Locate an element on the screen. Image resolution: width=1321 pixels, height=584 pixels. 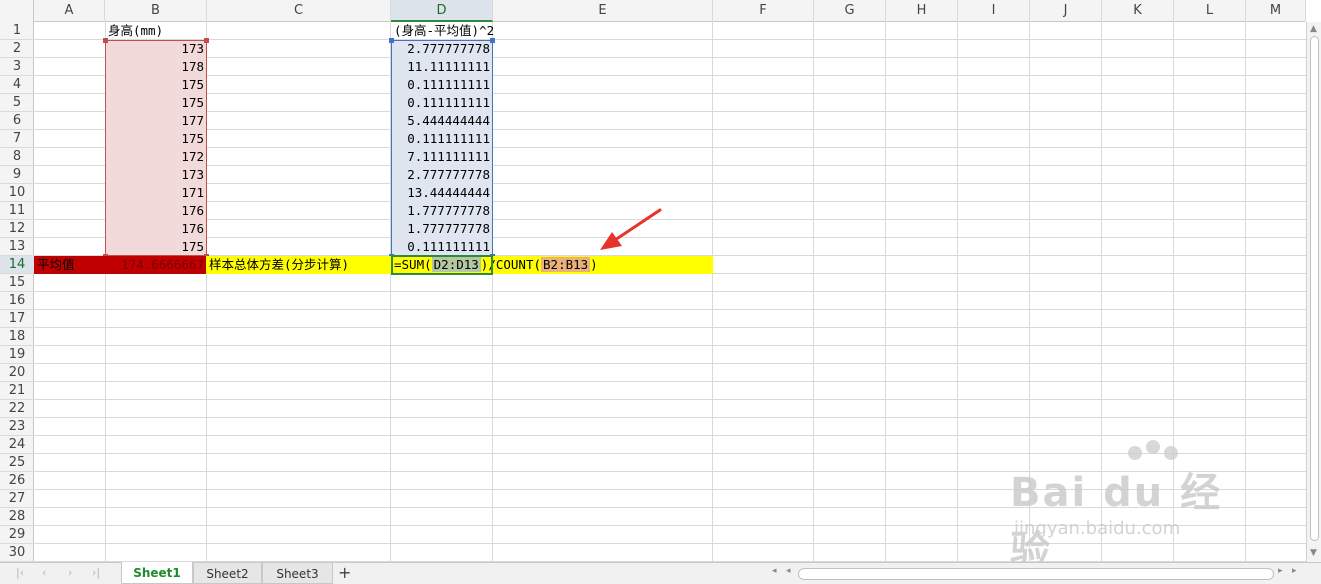
row-header-19: 19 is located at coordinates (17, 355).